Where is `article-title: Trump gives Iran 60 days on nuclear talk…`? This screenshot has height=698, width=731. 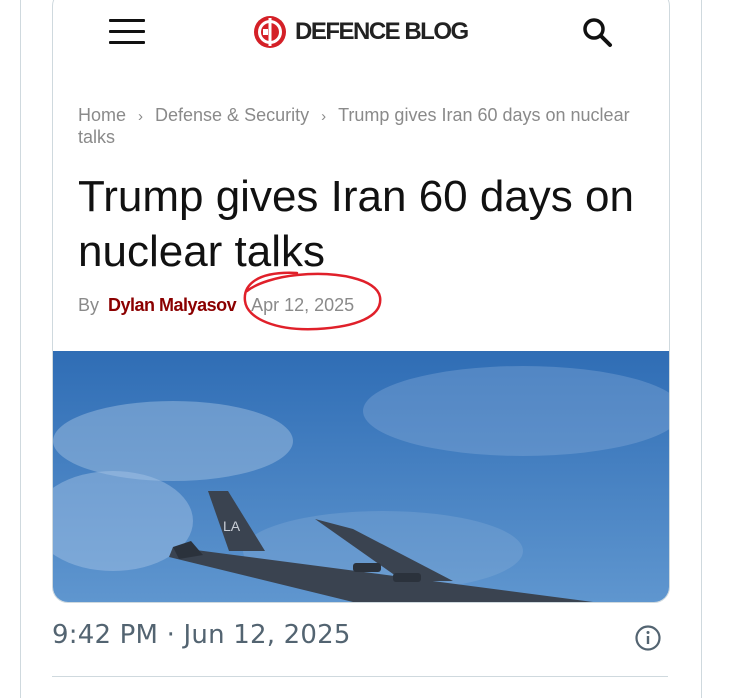
article-title: Trump gives Iran 60 days on nuclear talk… is located at coordinates (356, 224).